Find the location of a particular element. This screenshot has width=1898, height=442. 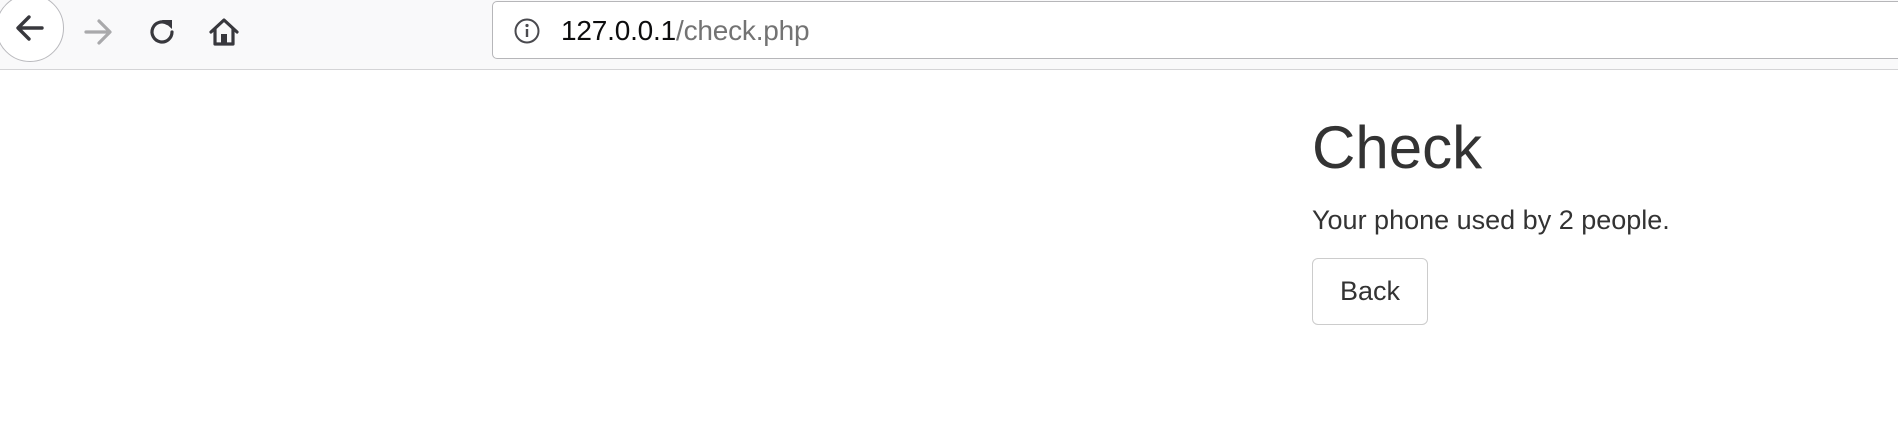

back-button-browser is located at coordinates (32, 31).